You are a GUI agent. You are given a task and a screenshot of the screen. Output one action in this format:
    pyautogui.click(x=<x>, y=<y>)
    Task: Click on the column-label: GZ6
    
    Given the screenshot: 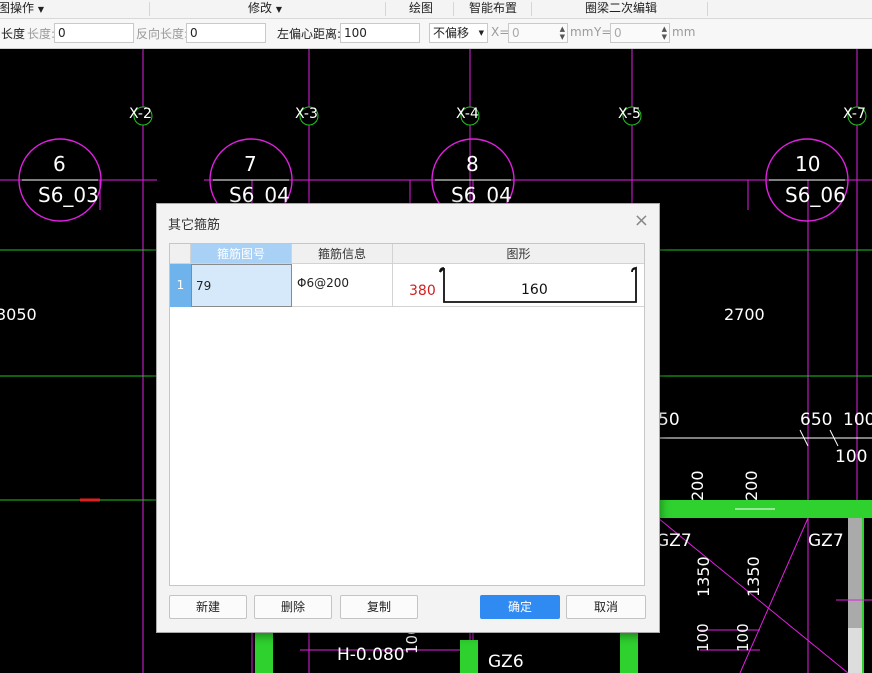 What is the action you would take?
    pyautogui.click(x=506, y=662)
    